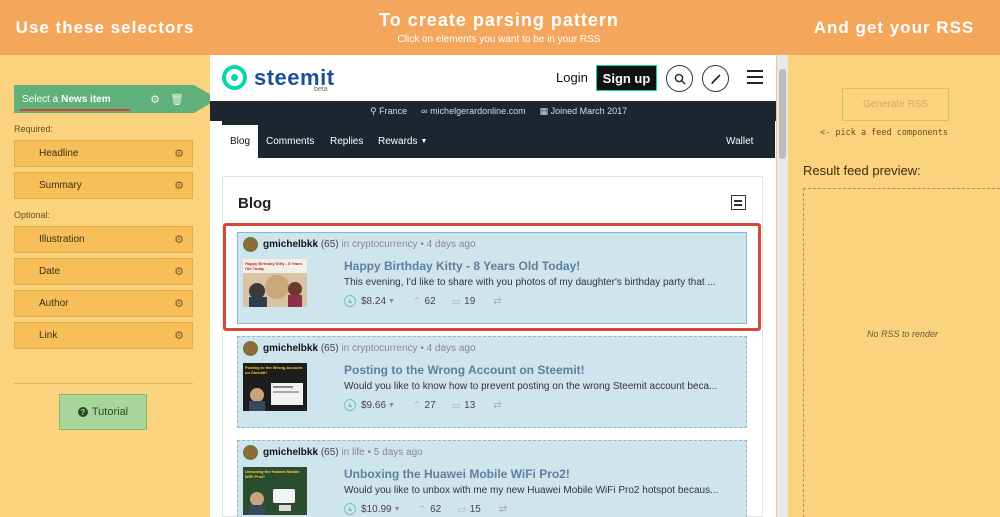  I want to click on post-title: Unboxing the Huawei Mobile WiFi Pro2!, so click(457, 474).